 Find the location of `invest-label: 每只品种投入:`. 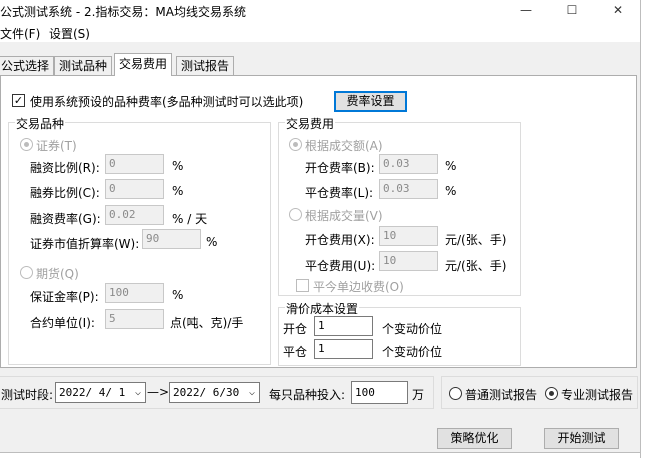

invest-label: 每只品种投入: is located at coordinates (307, 395).